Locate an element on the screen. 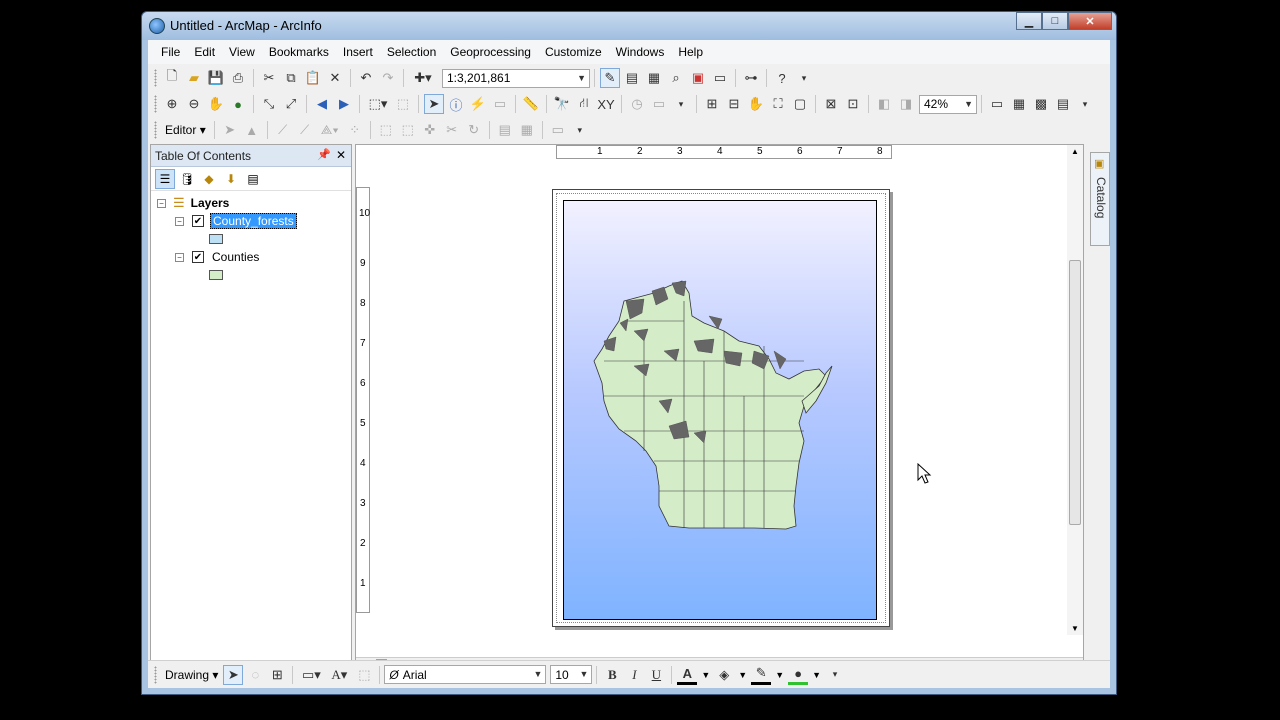 This screenshot has height=720, width=1280. fixed-zoom-out-icon: ⤢ is located at coordinates (291, 104).